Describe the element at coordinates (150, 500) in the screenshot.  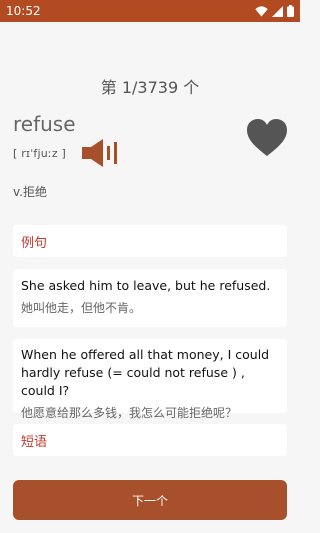
I see `next-button: 下一个` at that location.